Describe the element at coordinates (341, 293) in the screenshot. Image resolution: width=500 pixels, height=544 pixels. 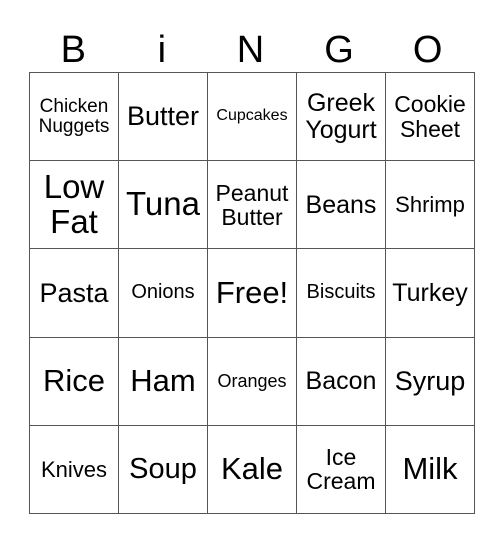
I see `bingo-cell: Biscuits` at that location.